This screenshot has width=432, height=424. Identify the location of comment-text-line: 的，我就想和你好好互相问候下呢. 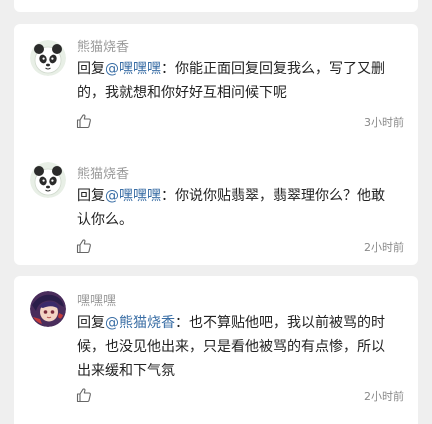
(182, 93).